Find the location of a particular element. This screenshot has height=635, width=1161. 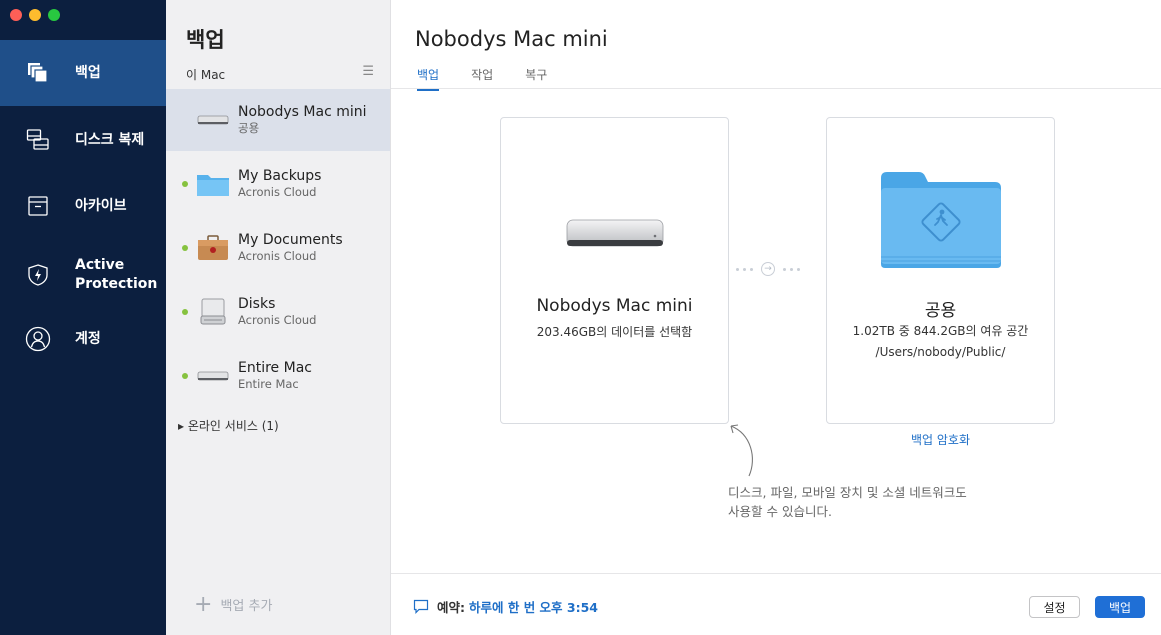

list-item: Nobodys Mac mini 공용 is located at coordinates (278, 120).